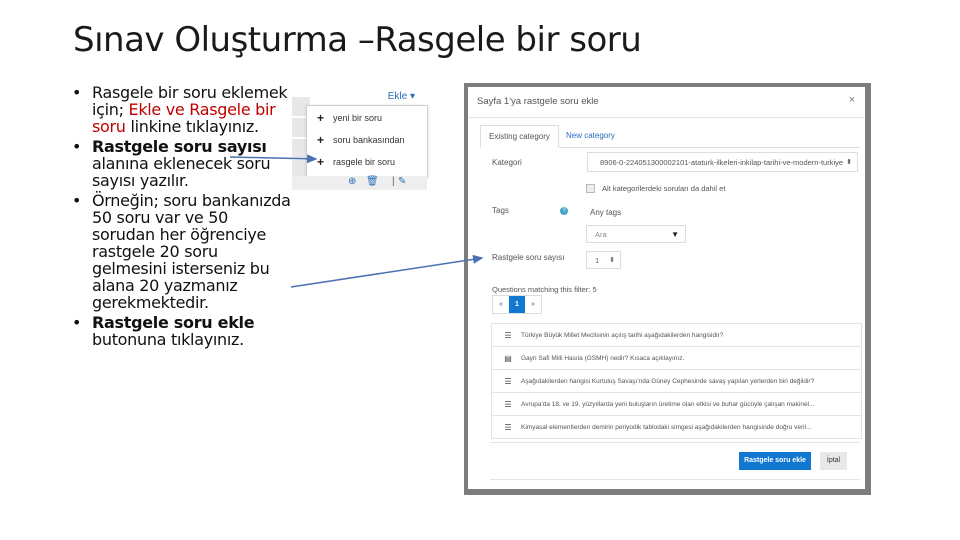 This screenshot has width=960, height=540. I want to click on tab-existing-category: Existing category, so click(519, 136).